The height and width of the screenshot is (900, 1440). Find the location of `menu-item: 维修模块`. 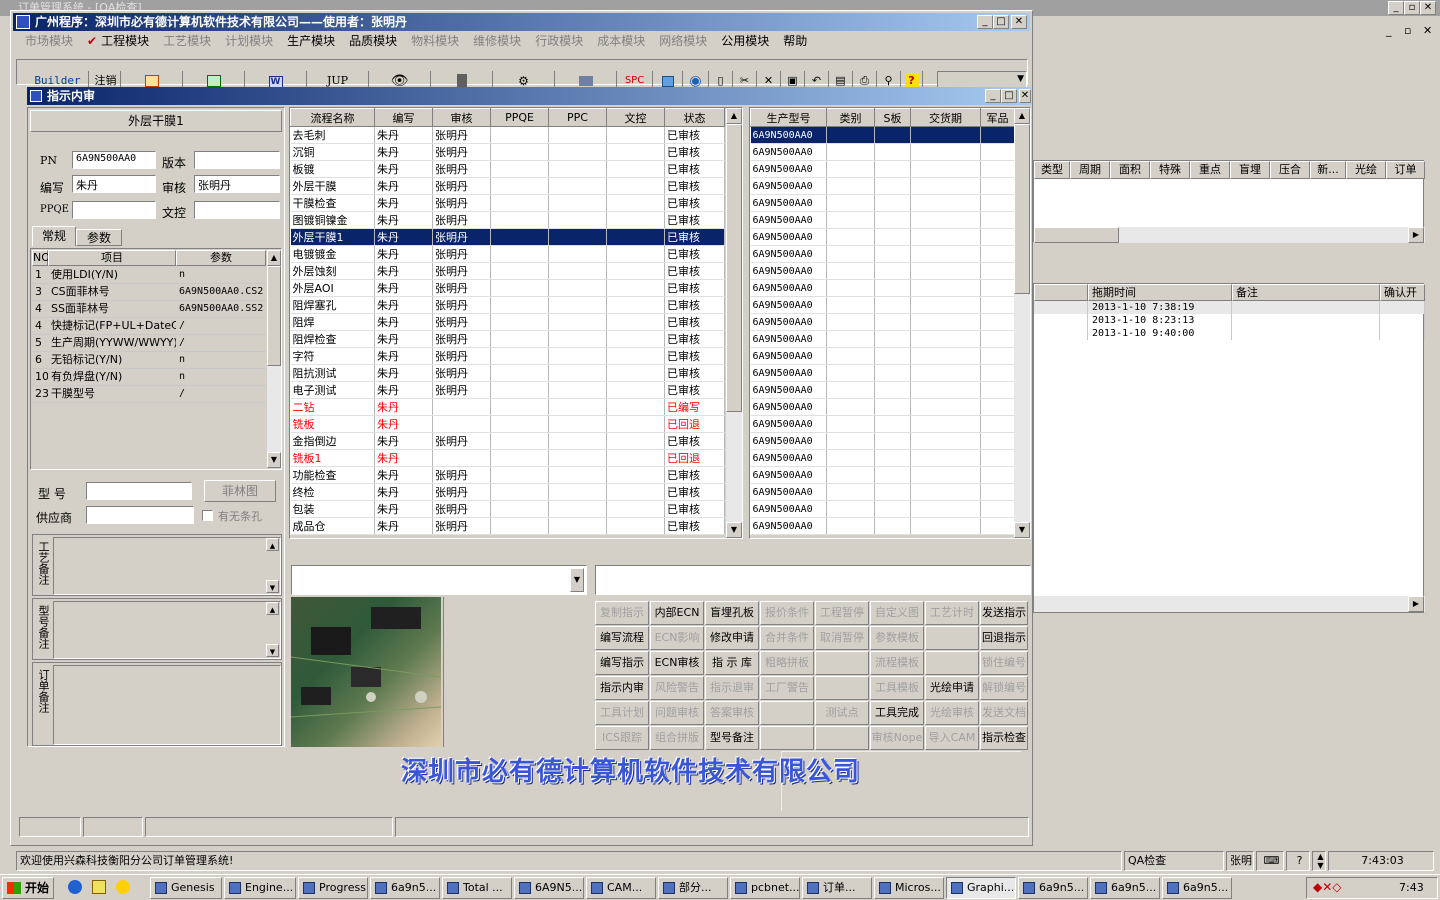

menu-item: 维修模块 is located at coordinates (497, 41).